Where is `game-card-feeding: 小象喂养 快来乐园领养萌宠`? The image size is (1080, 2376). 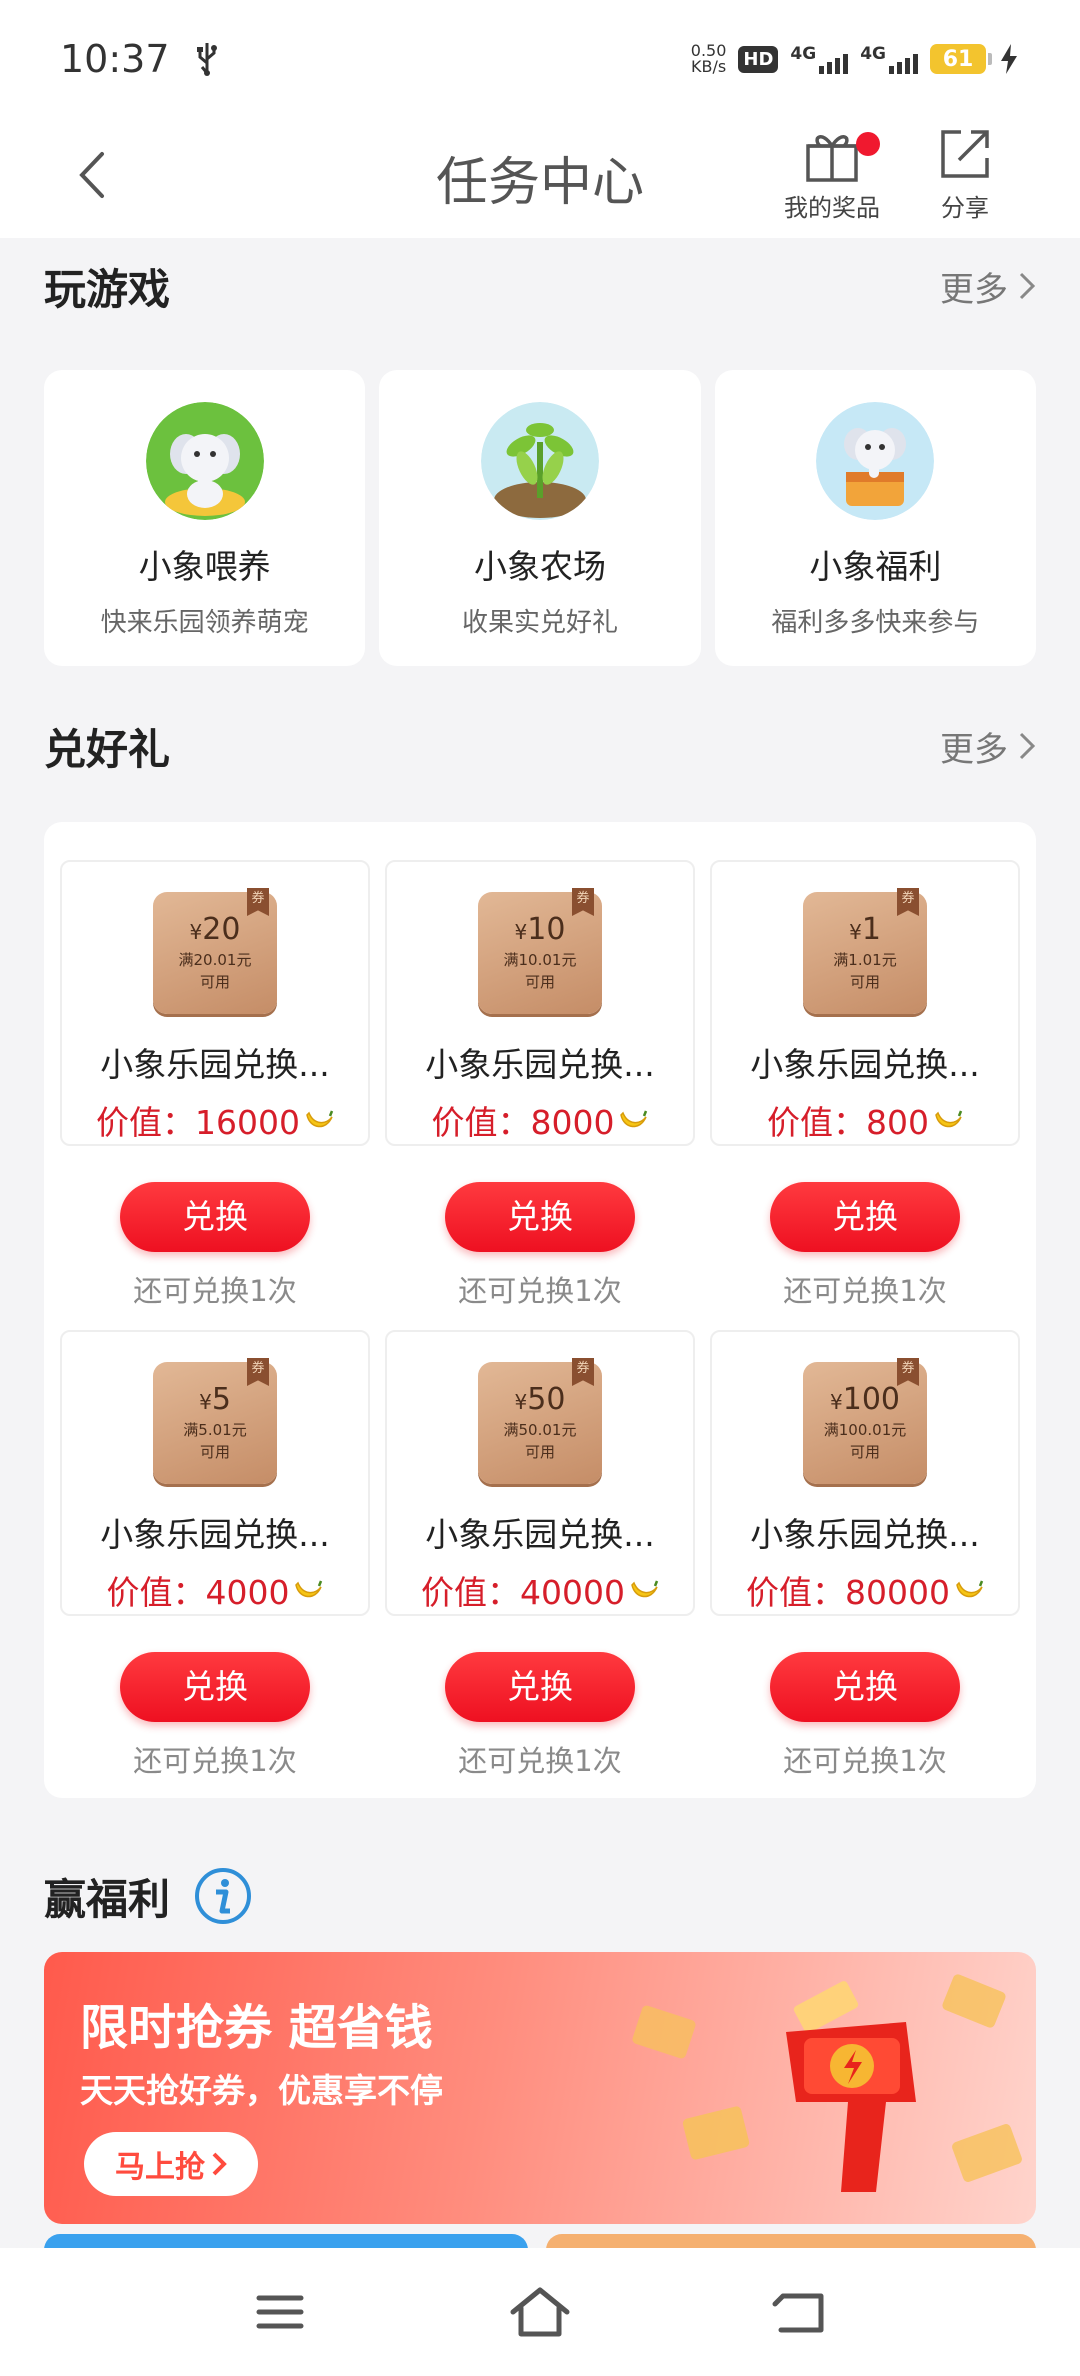
game-card-feeding: 小象喂养 快来乐园领养萌宠 is located at coordinates (205, 518).